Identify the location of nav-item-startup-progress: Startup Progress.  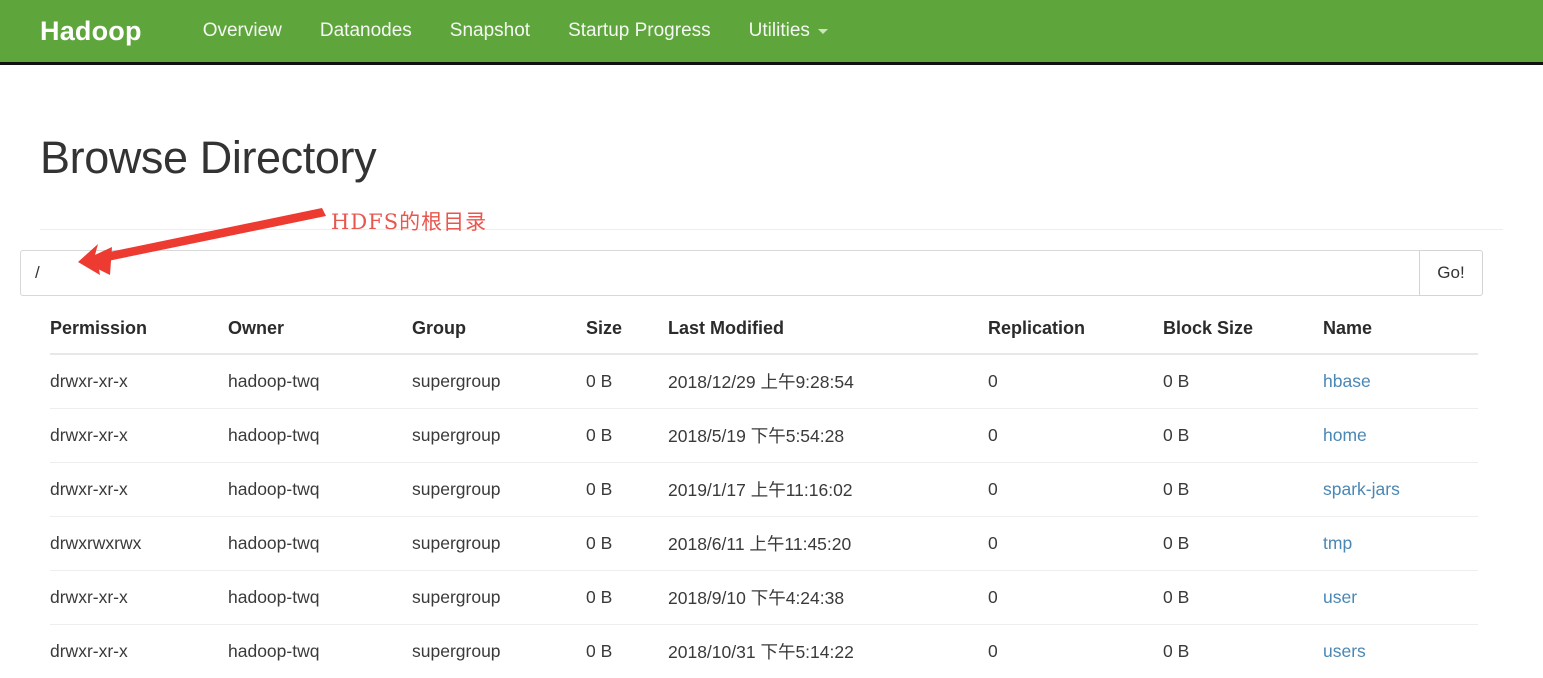
(639, 31).